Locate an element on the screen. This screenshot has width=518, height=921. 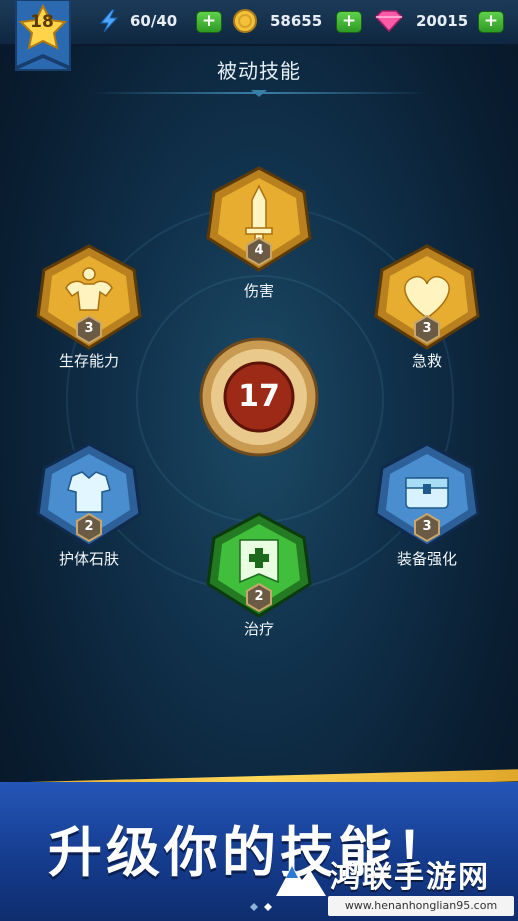
site-watermark: 鸿联手游网 www.henanhonglian95.com is located at coordinates (394, 884).